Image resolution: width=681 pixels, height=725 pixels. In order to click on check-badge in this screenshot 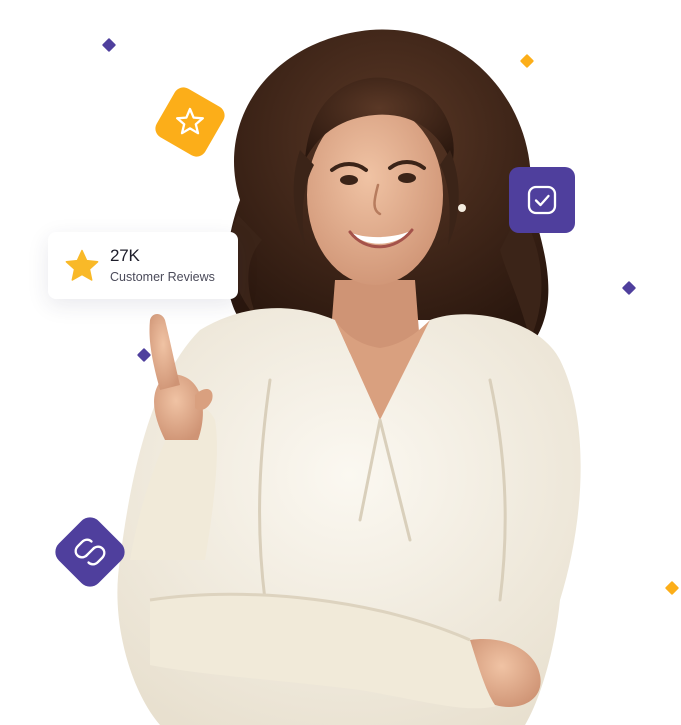, I will do `click(542, 200)`.